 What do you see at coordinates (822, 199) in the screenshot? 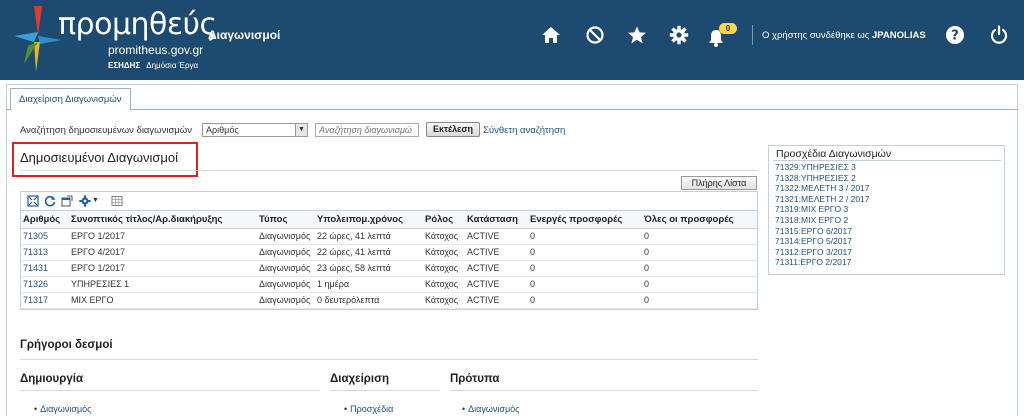
I see `draft-link: 71321:ΜΕΛΕΤΗ 2 / 2017` at bounding box center [822, 199].